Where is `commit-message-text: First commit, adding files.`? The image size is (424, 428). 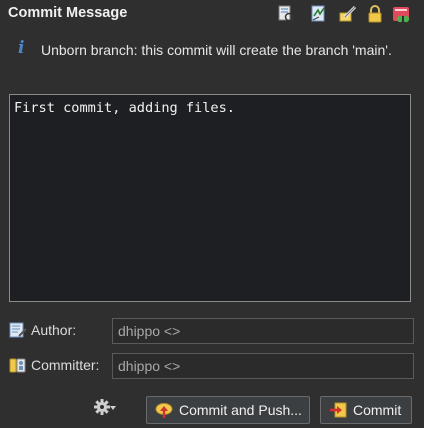
commit-message-text: First commit, adding files. is located at coordinates (124, 108).